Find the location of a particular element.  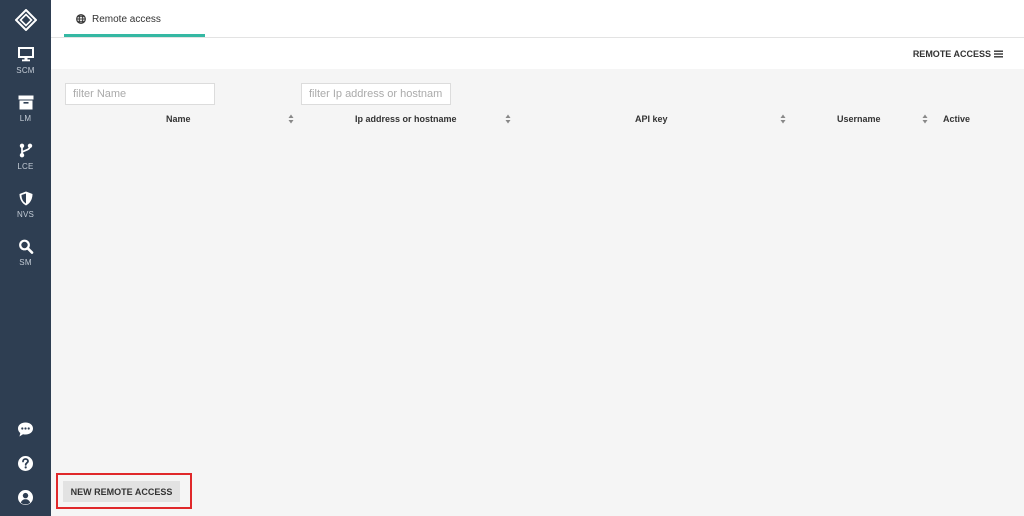

tab-label: Remote access is located at coordinates (126, 19).